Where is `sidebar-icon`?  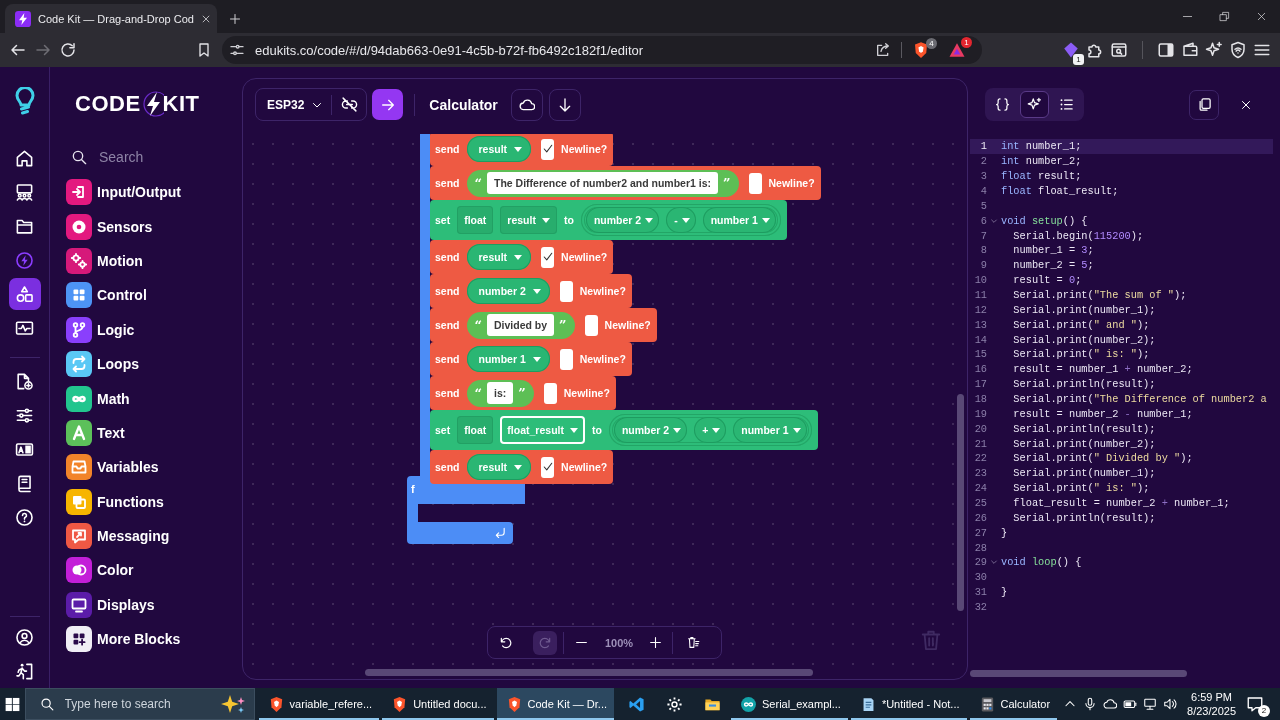 sidebar-icon is located at coordinates (1166, 50).